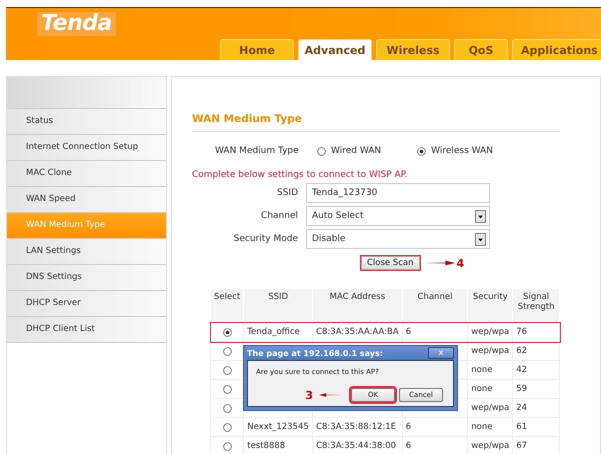 Image resolution: width=601 pixels, height=454 pixels. Describe the element at coordinates (357, 305) in the screenshot. I see `column-header: MAC Address` at that location.